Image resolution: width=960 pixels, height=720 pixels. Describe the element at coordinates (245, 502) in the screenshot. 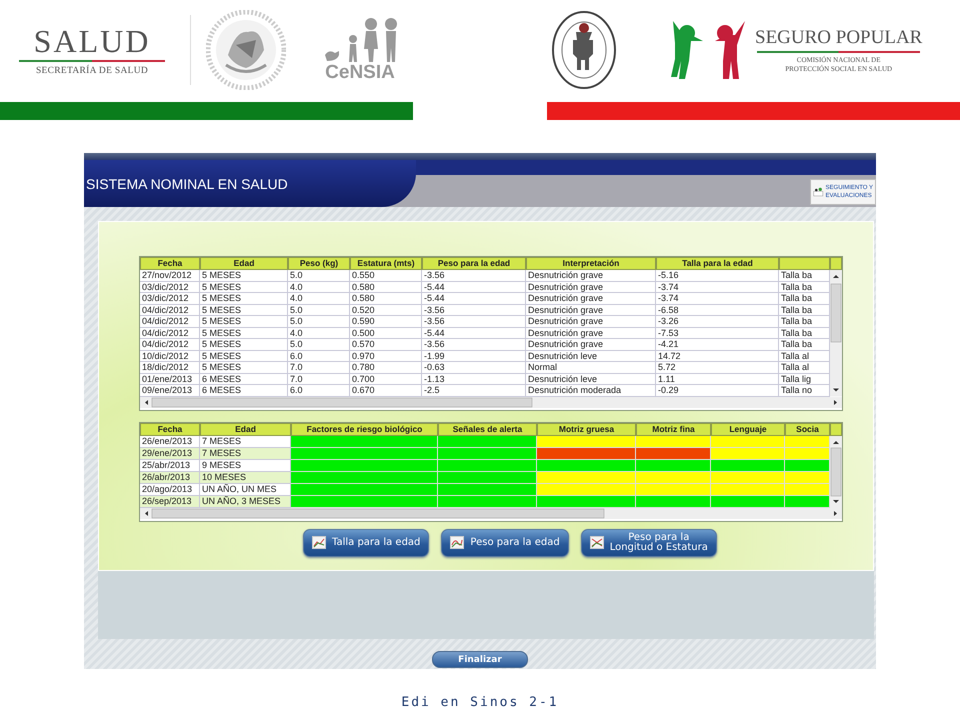

I see `table-cell: UN AÑO, 3 MESES` at that location.